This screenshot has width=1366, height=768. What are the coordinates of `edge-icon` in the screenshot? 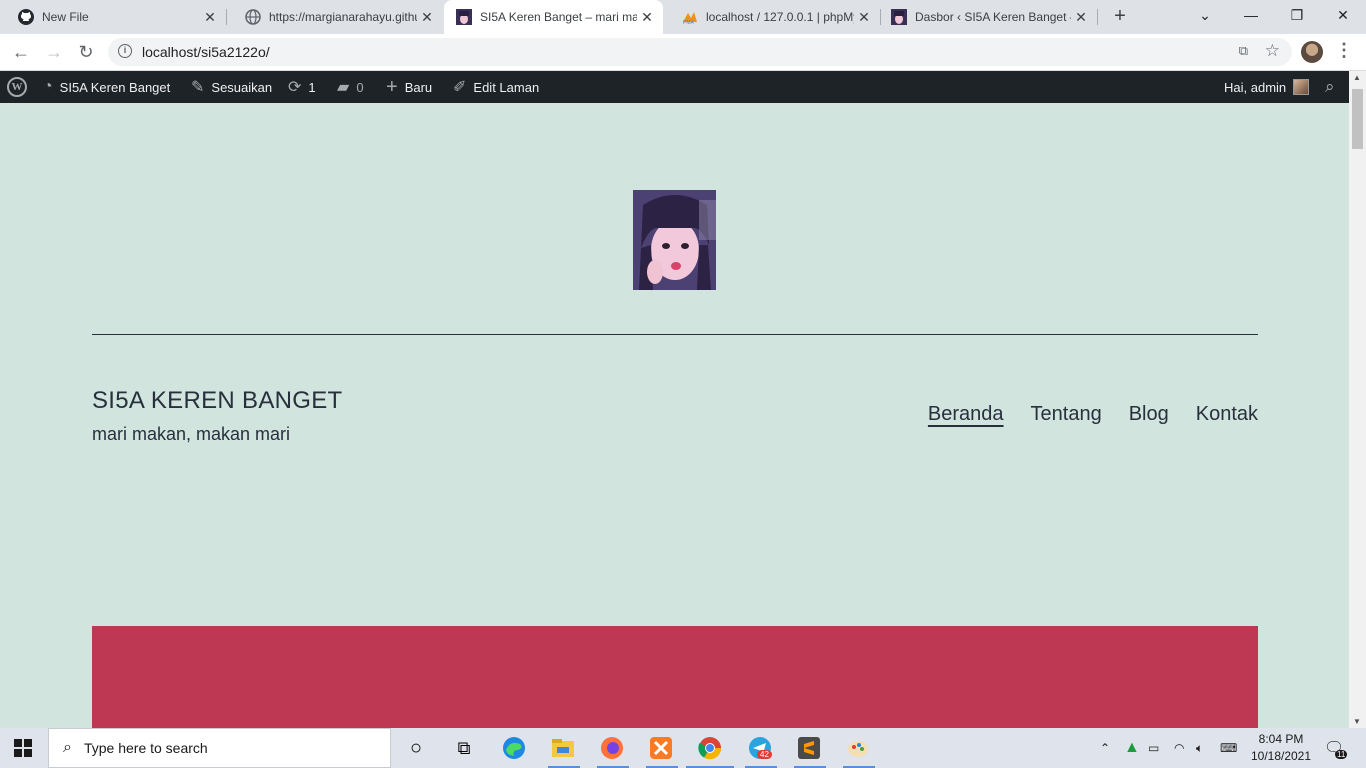 It's located at (514, 748).